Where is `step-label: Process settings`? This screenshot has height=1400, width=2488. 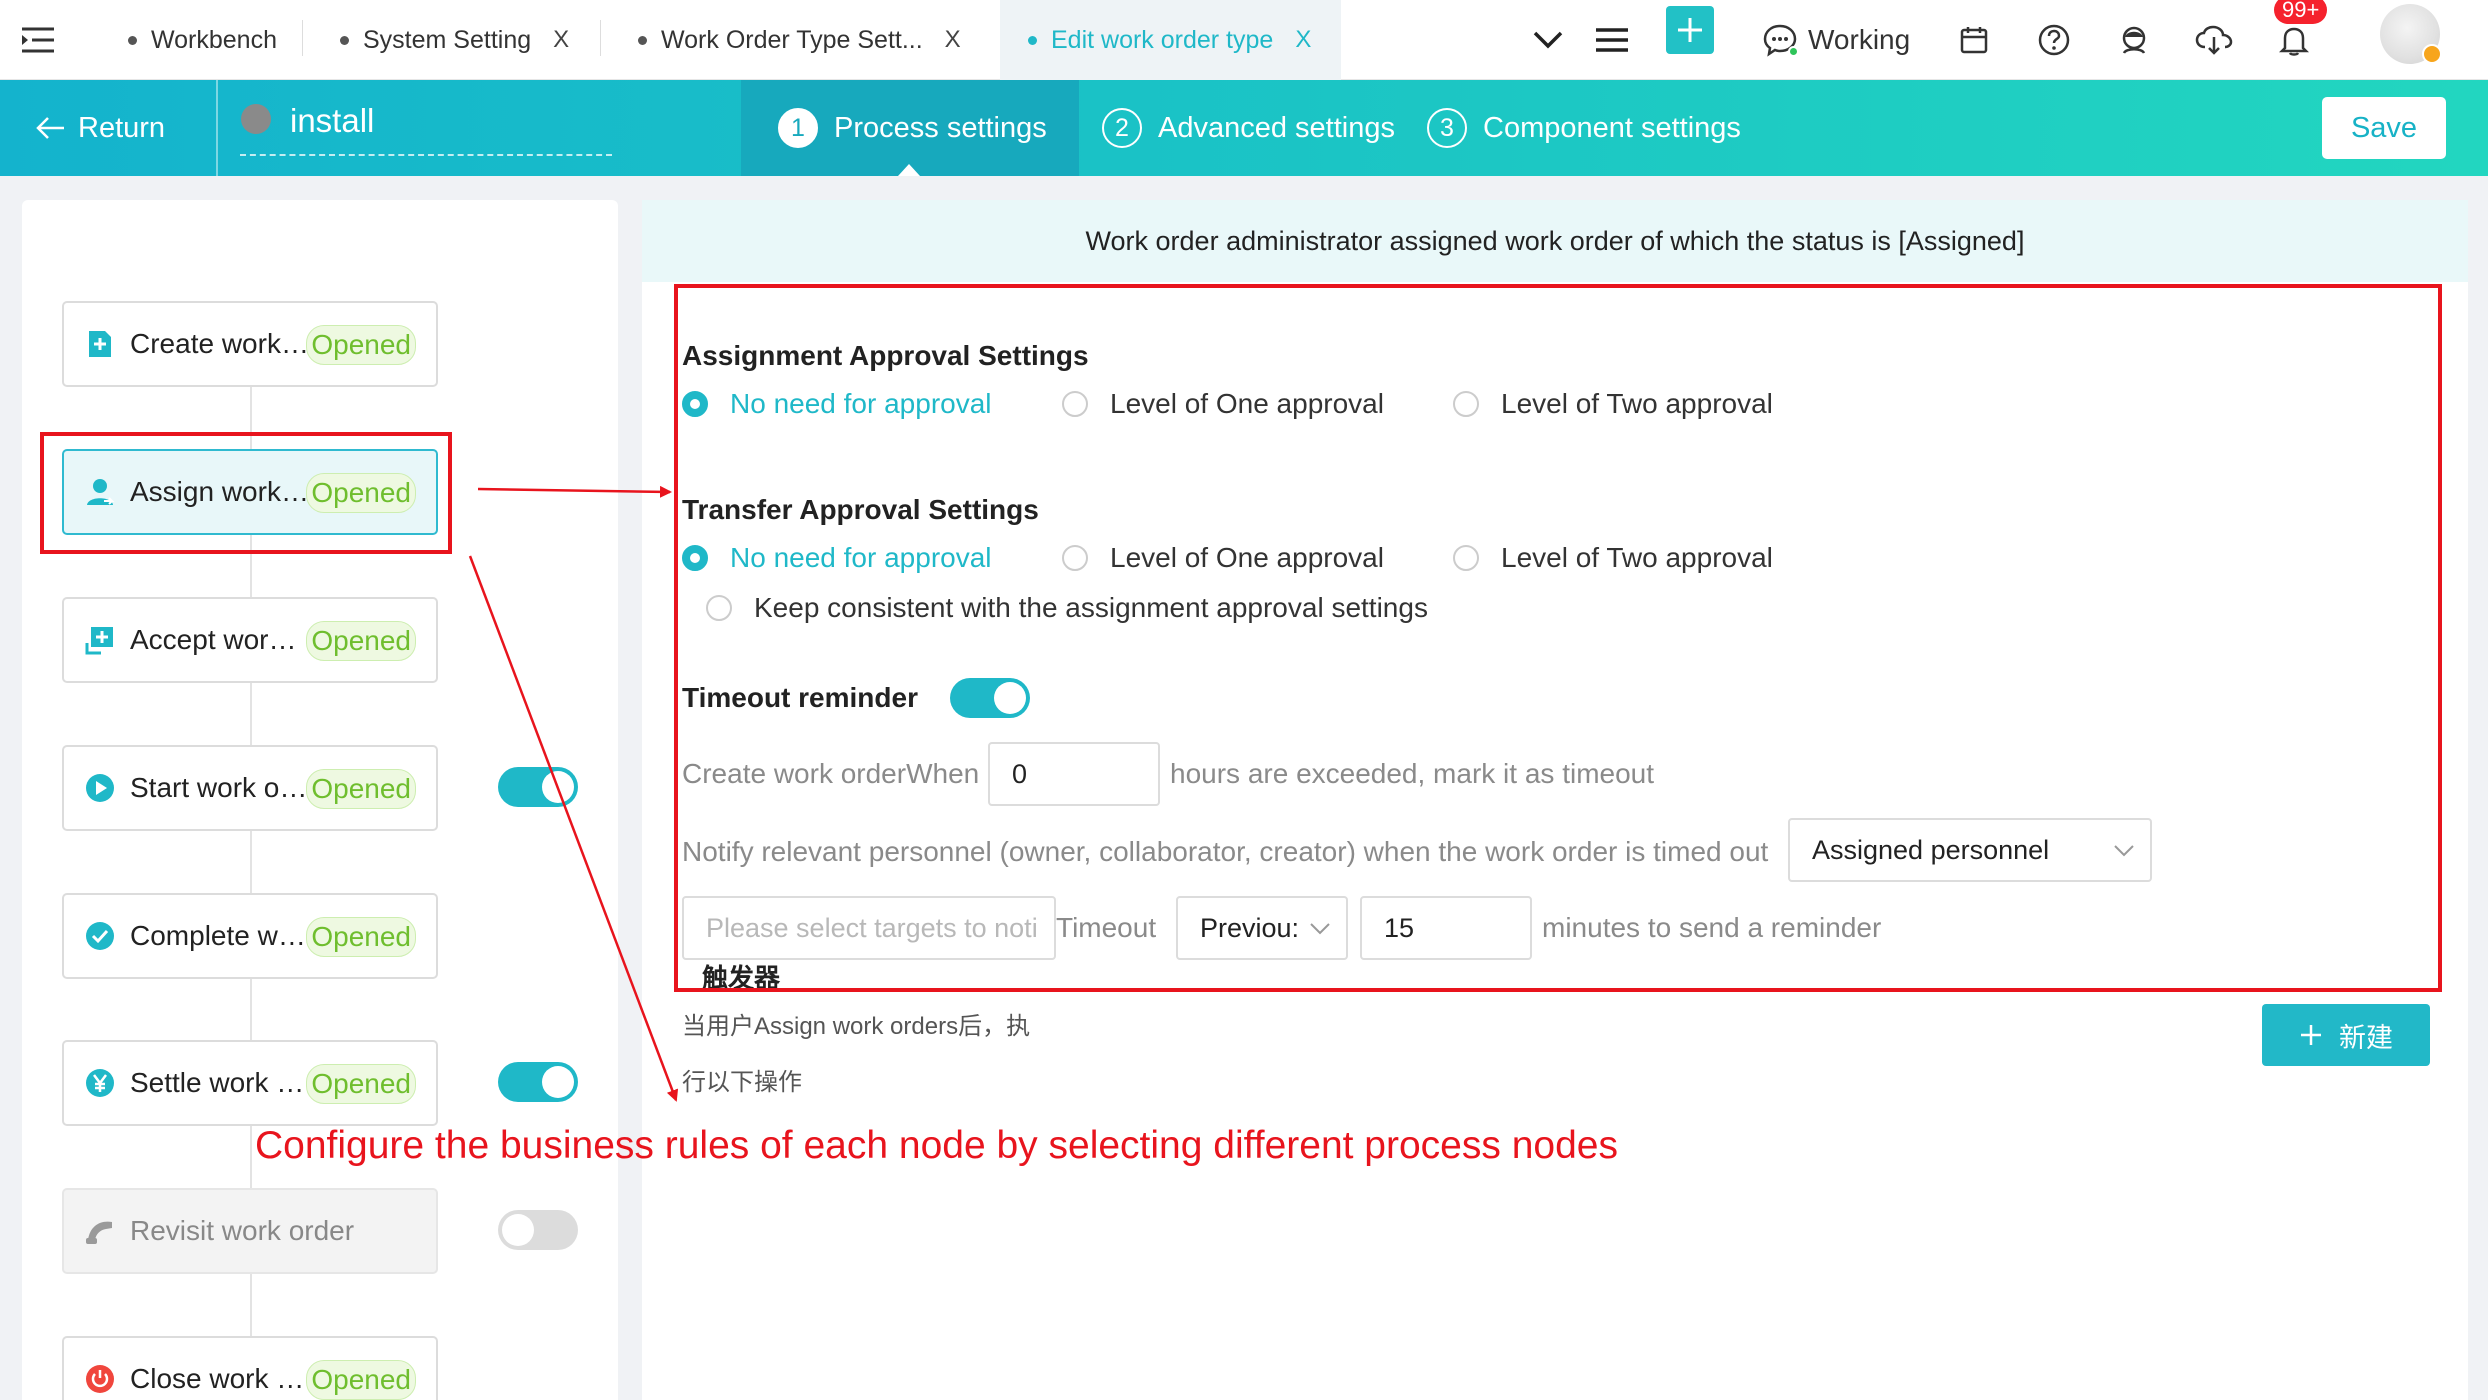 step-label: Process settings is located at coordinates (940, 127).